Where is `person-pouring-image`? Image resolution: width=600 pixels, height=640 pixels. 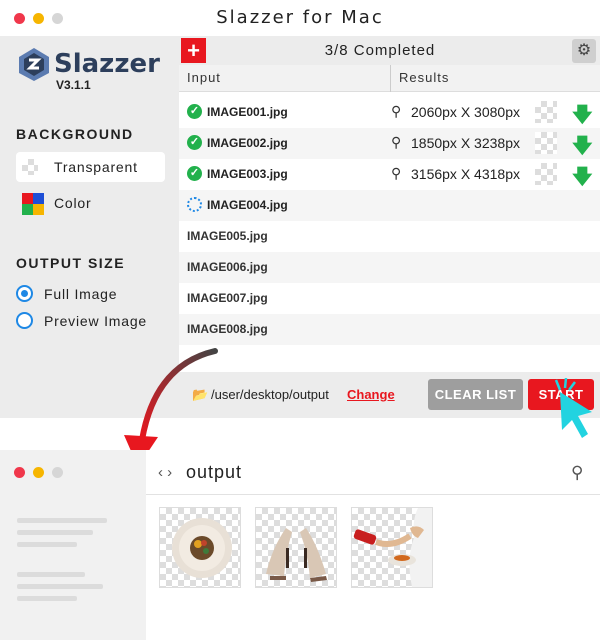 person-pouring-image is located at coordinates (392, 547).